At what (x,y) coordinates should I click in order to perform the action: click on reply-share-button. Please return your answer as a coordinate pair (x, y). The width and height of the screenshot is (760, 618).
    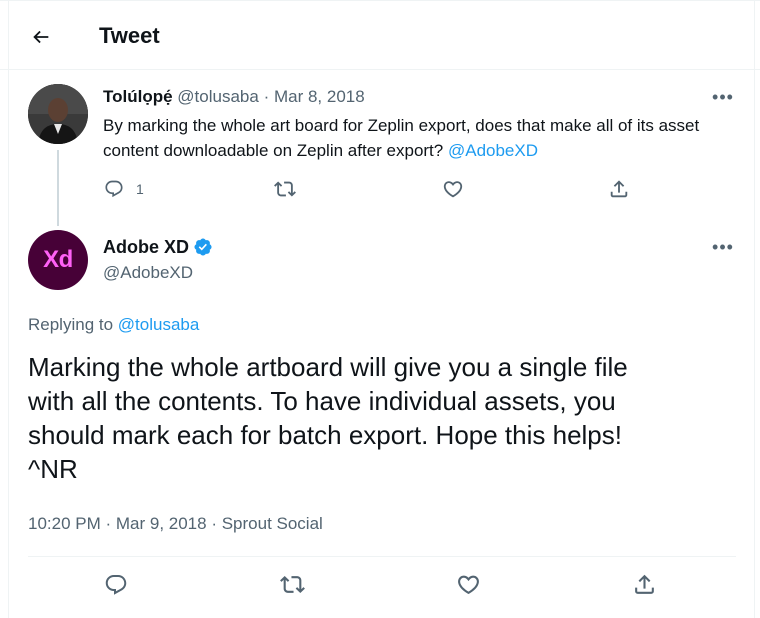
    Looking at the image, I should click on (644, 584).